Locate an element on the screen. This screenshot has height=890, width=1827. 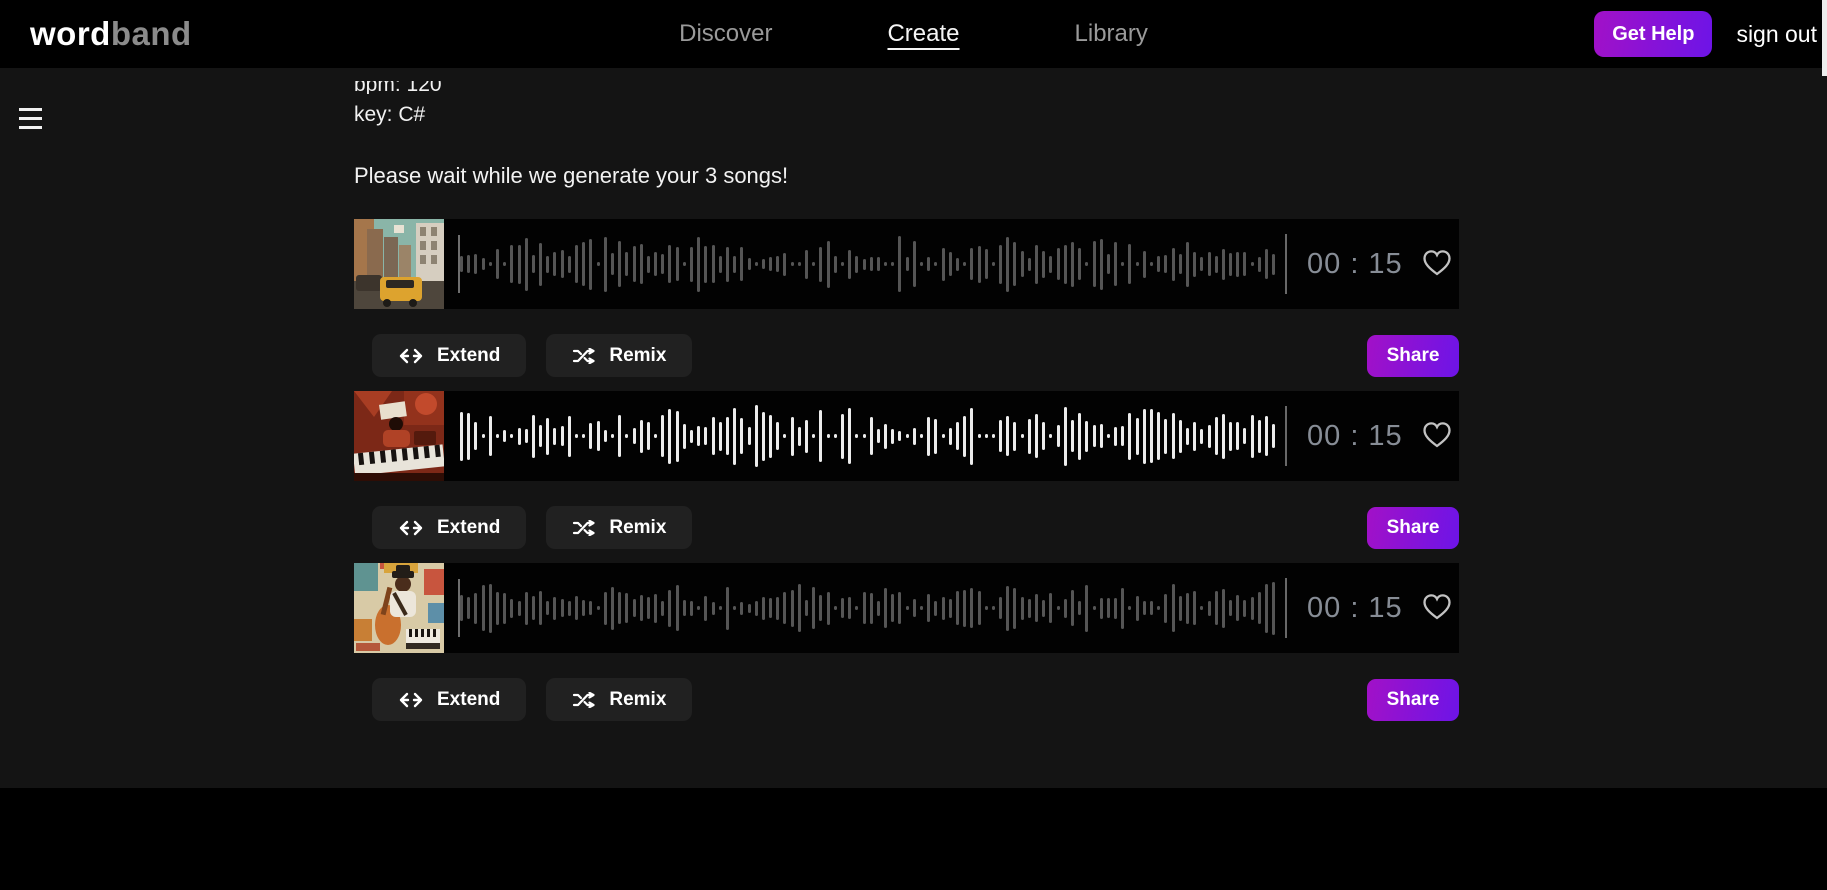
app-logo: wordband is located at coordinates (111, 34).